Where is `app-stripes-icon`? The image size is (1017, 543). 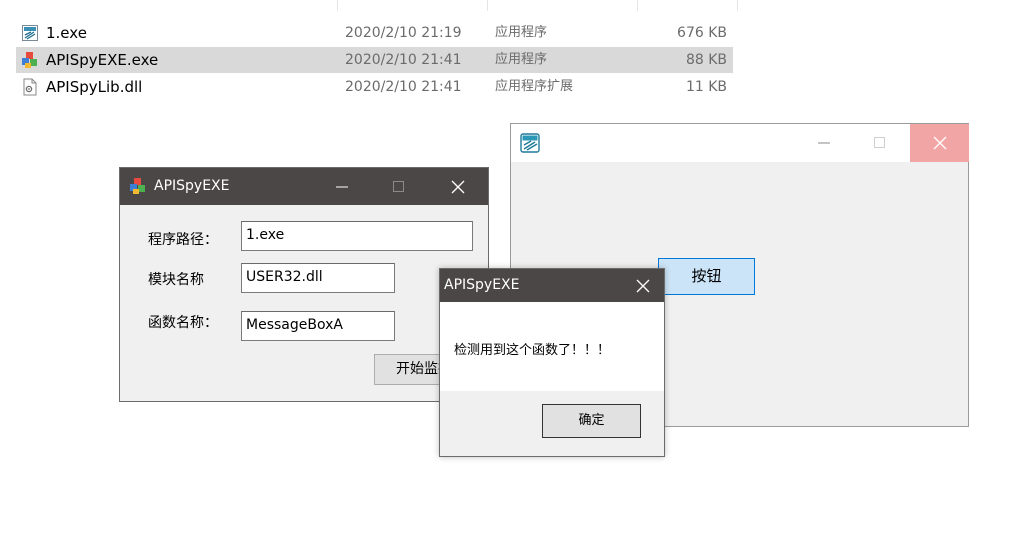 app-stripes-icon is located at coordinates (530, 143).